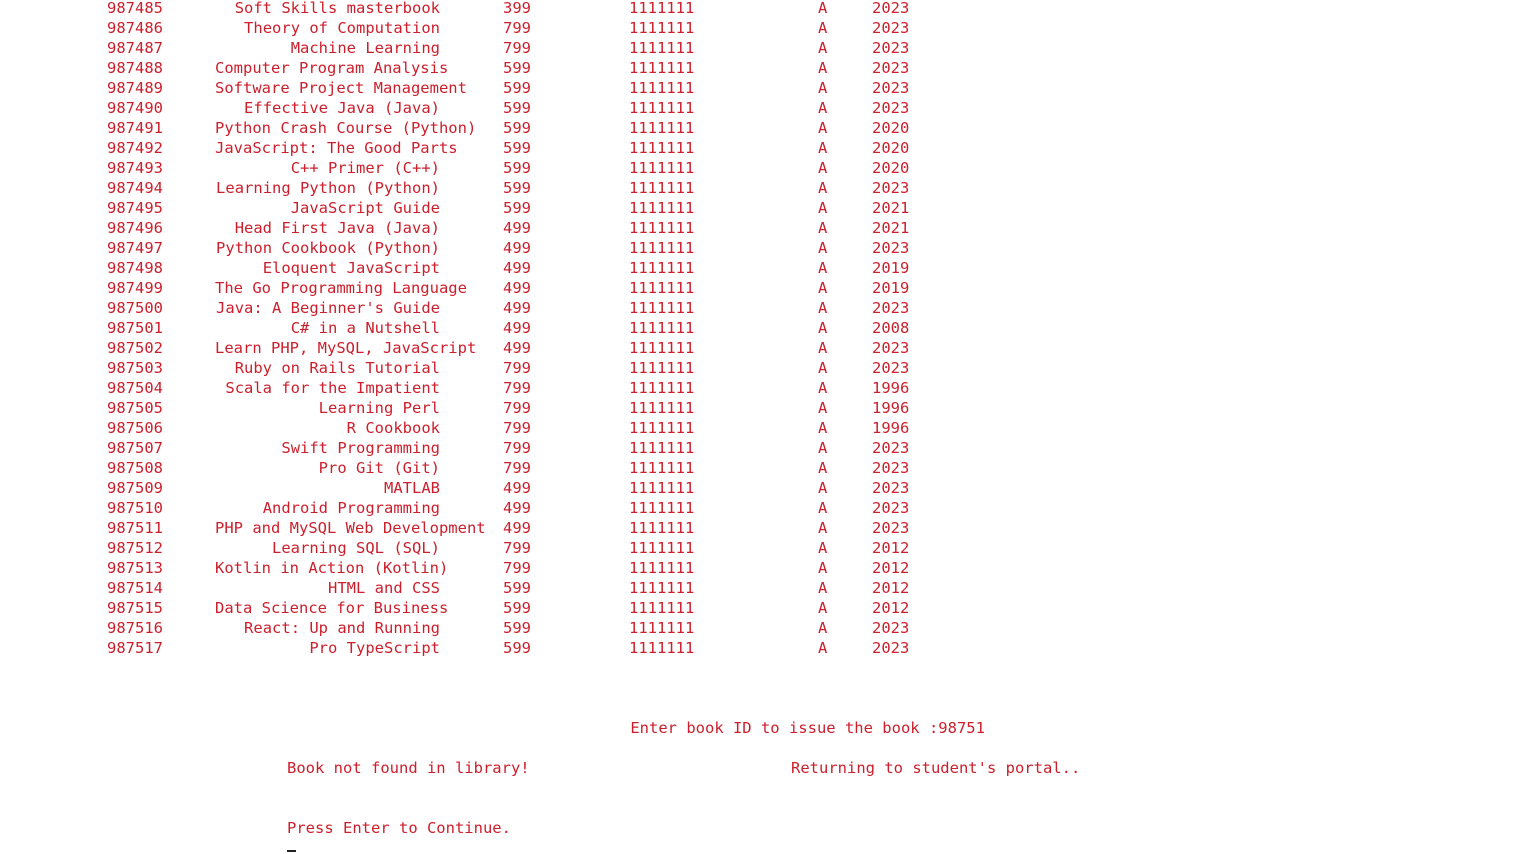 This screenshot has width=1529, height=854. Describe the element at coordinates (764, 328) in the screenshot. I see `table-row: 987501 C# in a Nutshell 499 1111111 A 2008` at that location.